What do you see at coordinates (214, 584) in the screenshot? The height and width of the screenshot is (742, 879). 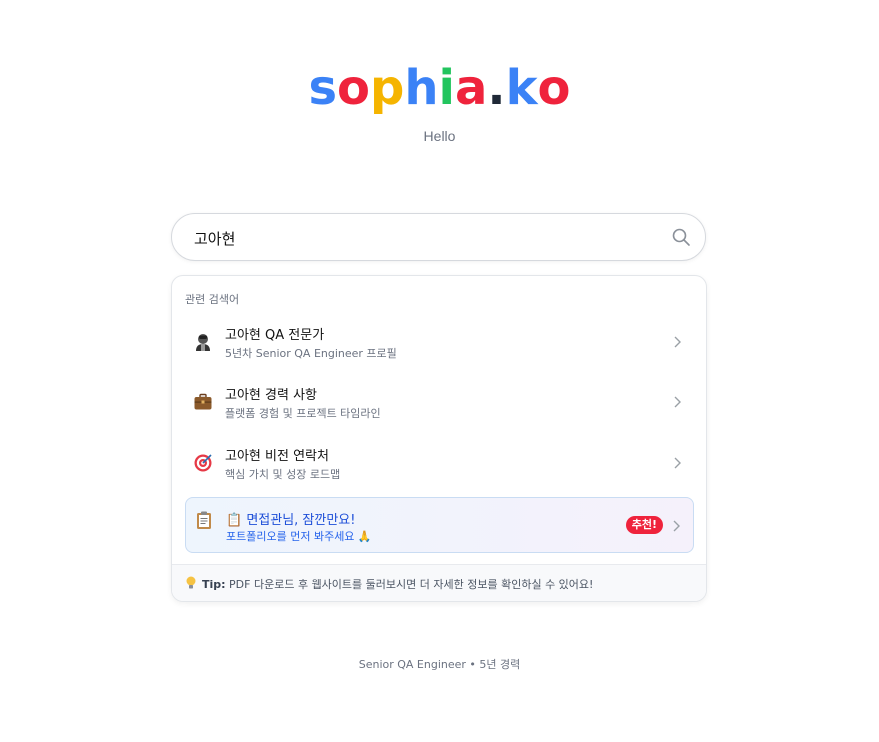 I see `tip-label: Tip:` at bounding box center [214, 584].